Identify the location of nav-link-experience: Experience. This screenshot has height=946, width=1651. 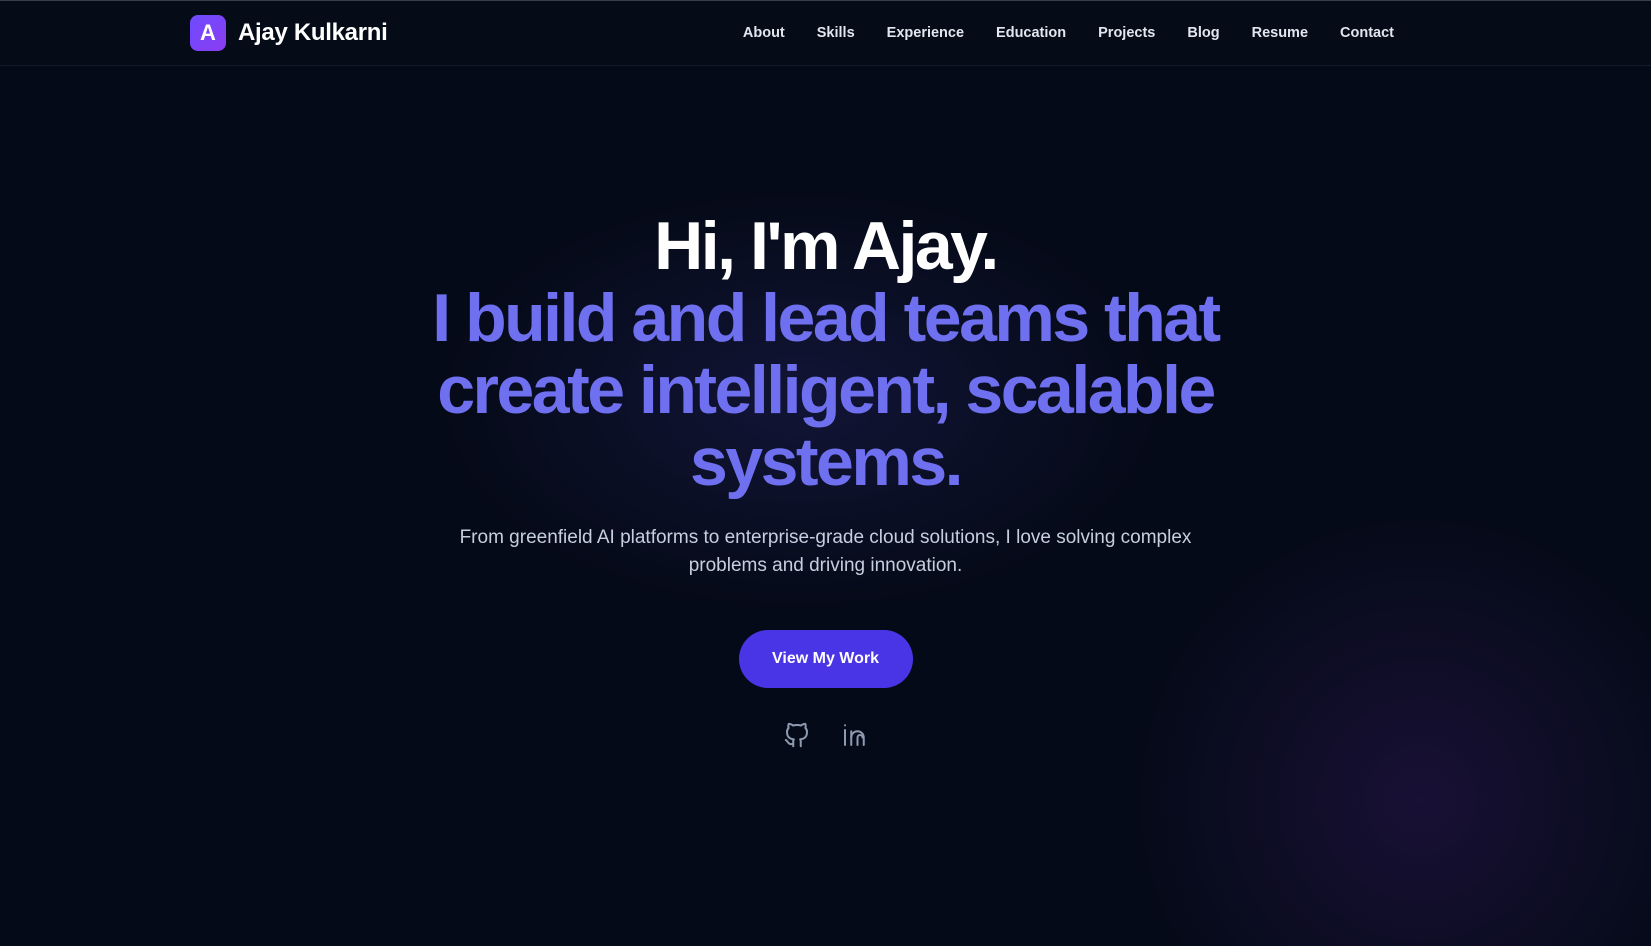
(925, 33).